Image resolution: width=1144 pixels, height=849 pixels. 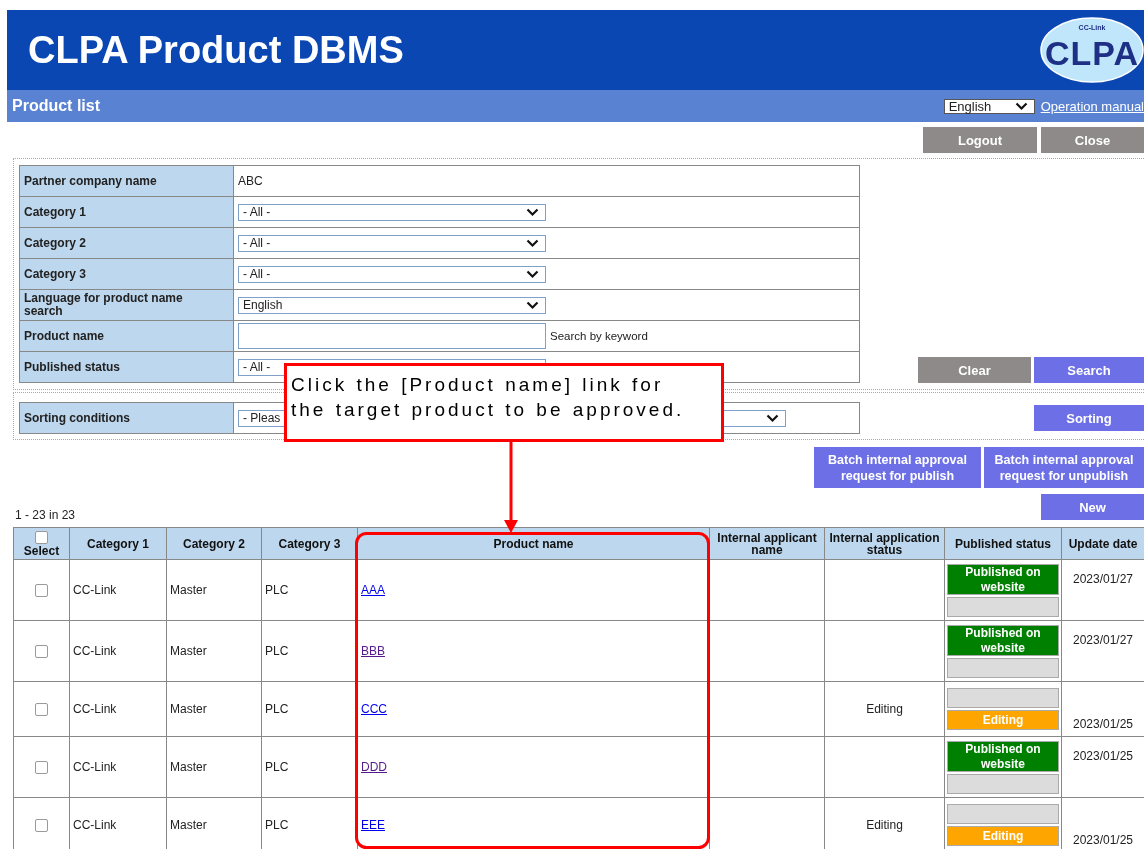 What do you see at coordinates (533, 543) in the screenshot?
I see `column-header: Product name` at bounding box center [533, 543].